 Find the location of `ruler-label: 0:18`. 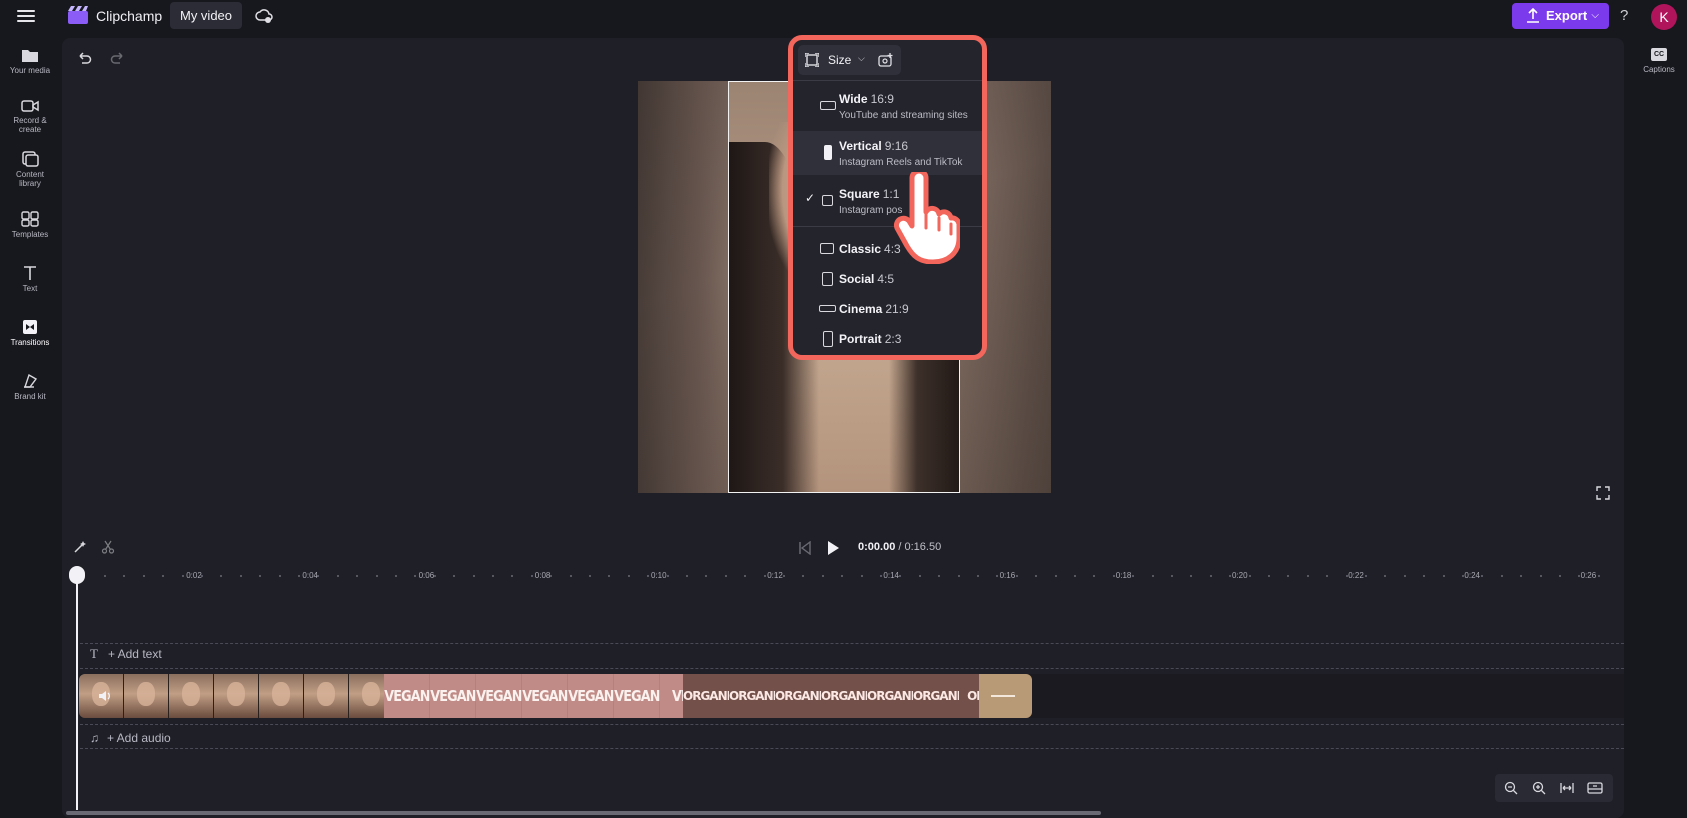

ruler-label: 0:18 is located at coordinates (1123, 575).